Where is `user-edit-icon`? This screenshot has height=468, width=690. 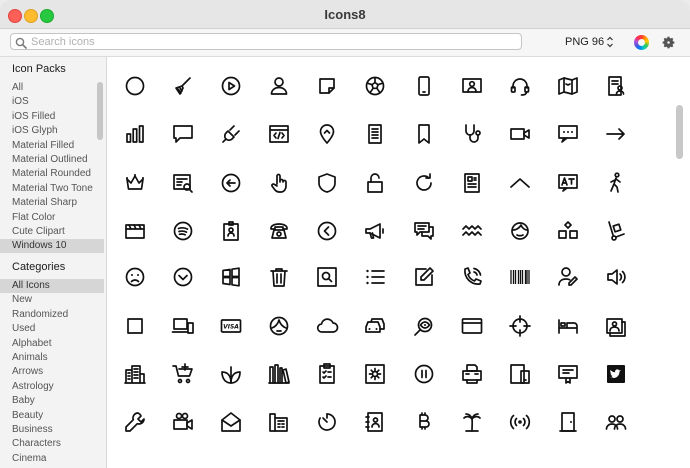 user-edit-icon is located at coordinates (568, 277).